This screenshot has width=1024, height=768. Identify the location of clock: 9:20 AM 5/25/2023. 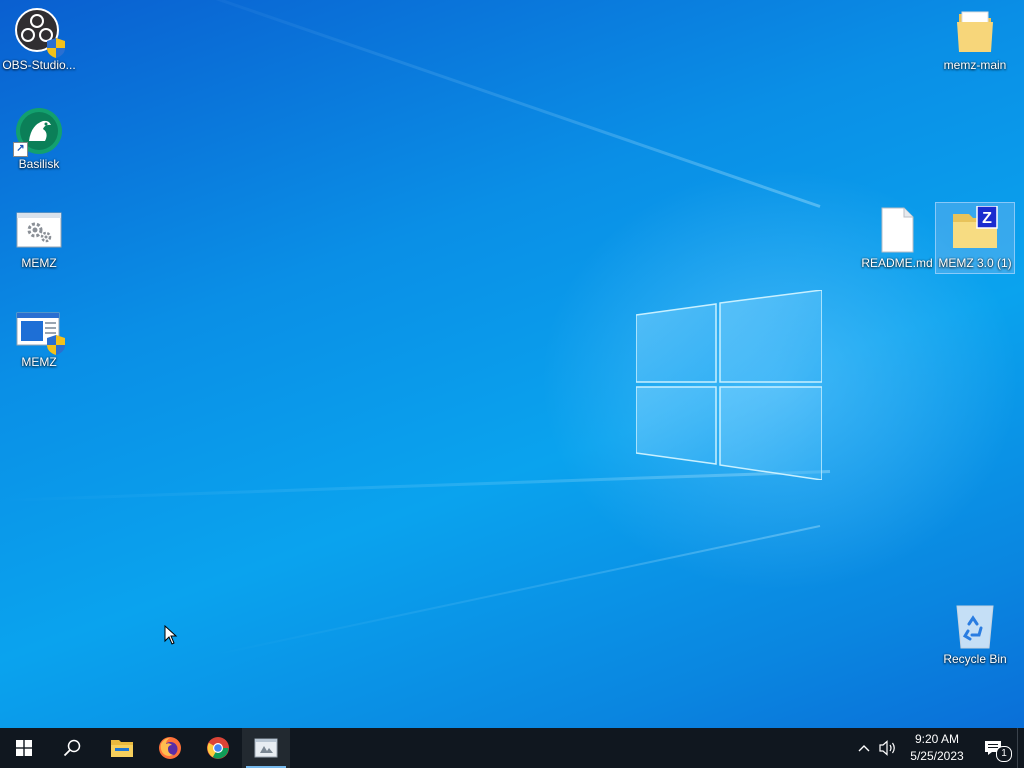
(937, 748).